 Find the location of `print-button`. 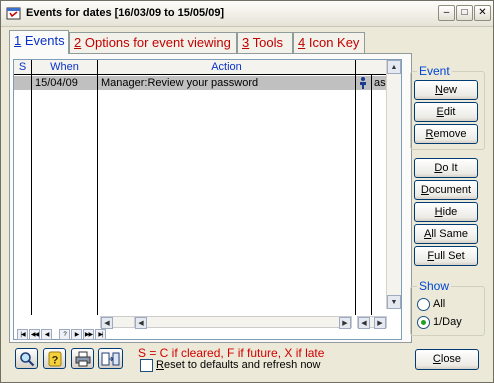

print-button is located at coordinates (82, 358).